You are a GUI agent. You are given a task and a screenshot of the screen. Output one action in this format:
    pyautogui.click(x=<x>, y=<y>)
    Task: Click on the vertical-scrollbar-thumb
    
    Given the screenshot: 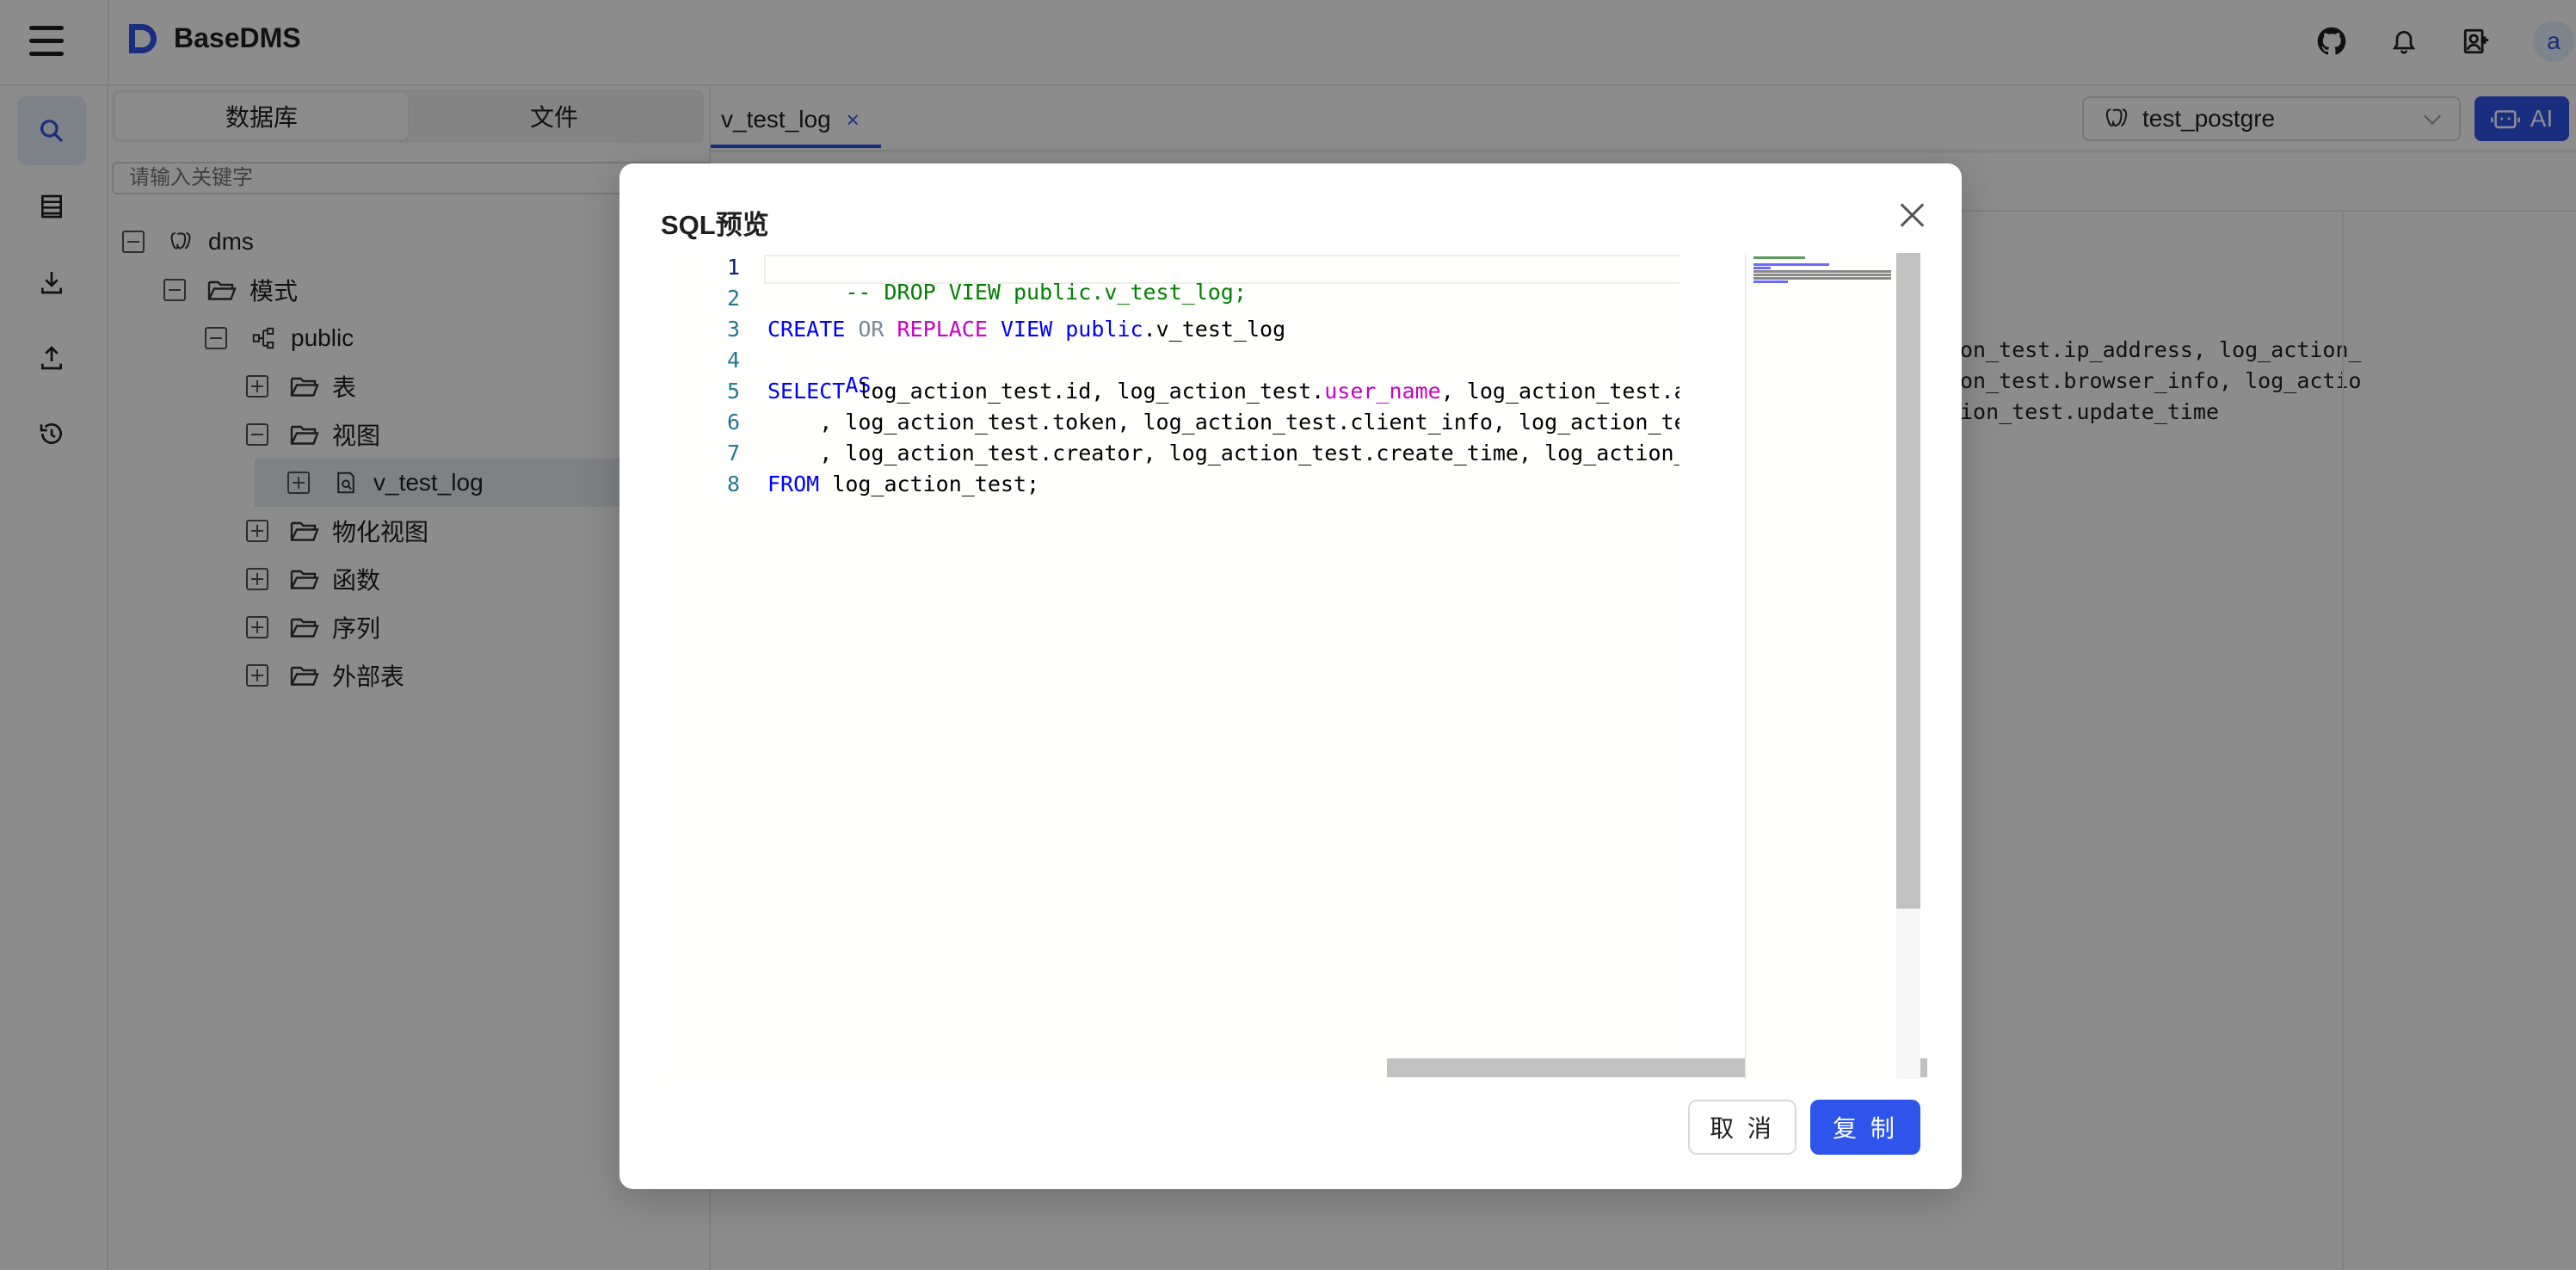 What is the action you would take?
    pyautogui.click(x=1908, y=581)
    